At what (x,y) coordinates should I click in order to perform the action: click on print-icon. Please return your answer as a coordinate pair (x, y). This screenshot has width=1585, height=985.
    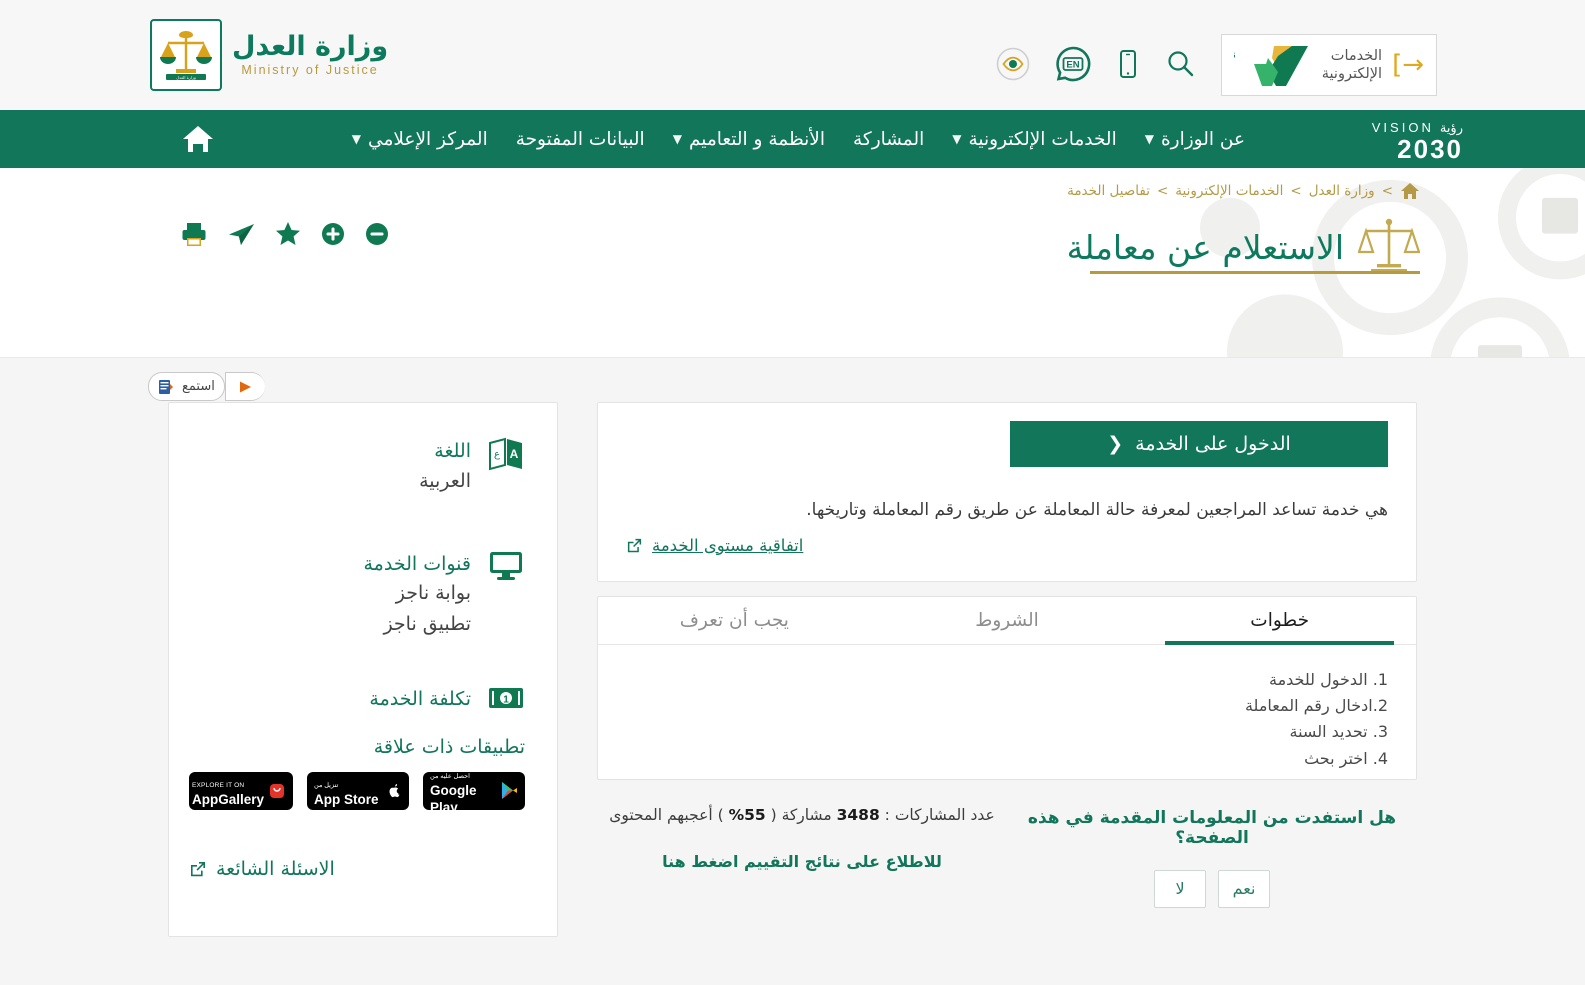
    Looking at the image, I should click on (194, 234).